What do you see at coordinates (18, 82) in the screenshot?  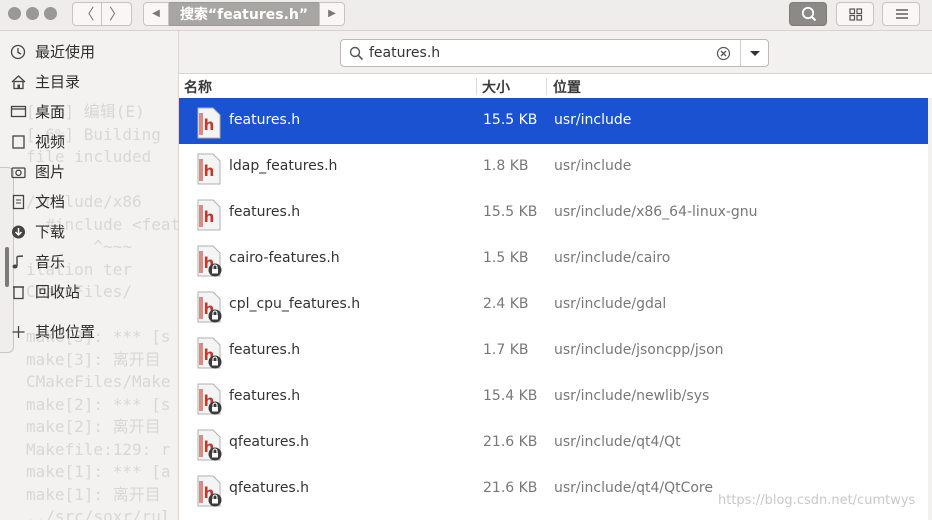 I see `home-icon` at bounding box center [18, 82].